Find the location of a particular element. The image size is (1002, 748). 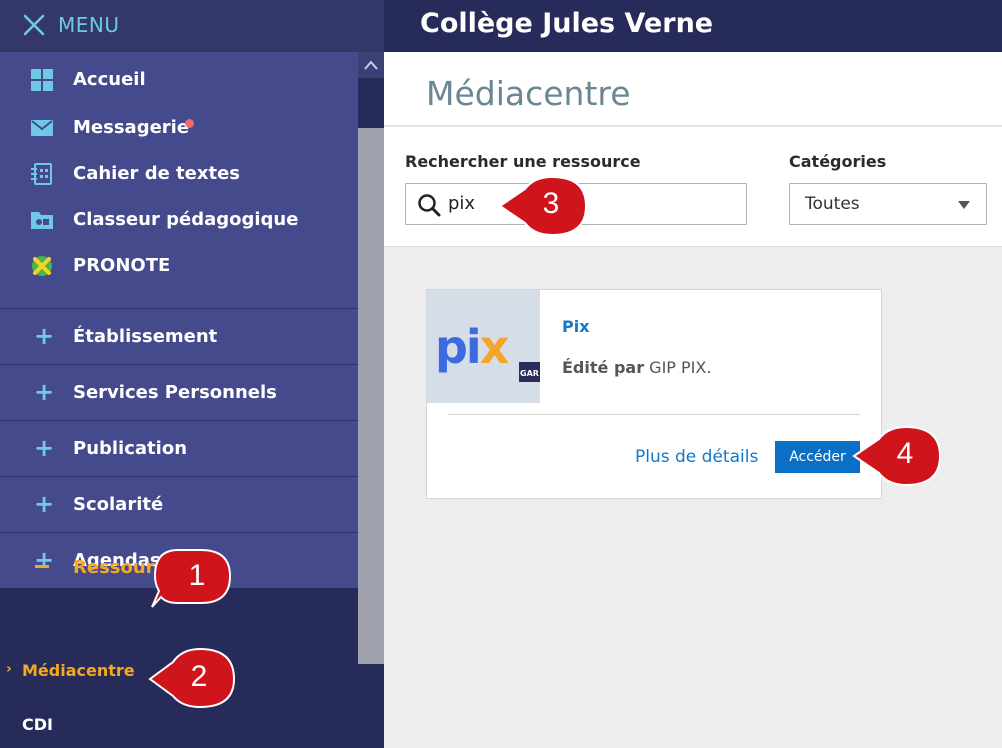

callout-number: 2 is located at coordinates (199, 676).